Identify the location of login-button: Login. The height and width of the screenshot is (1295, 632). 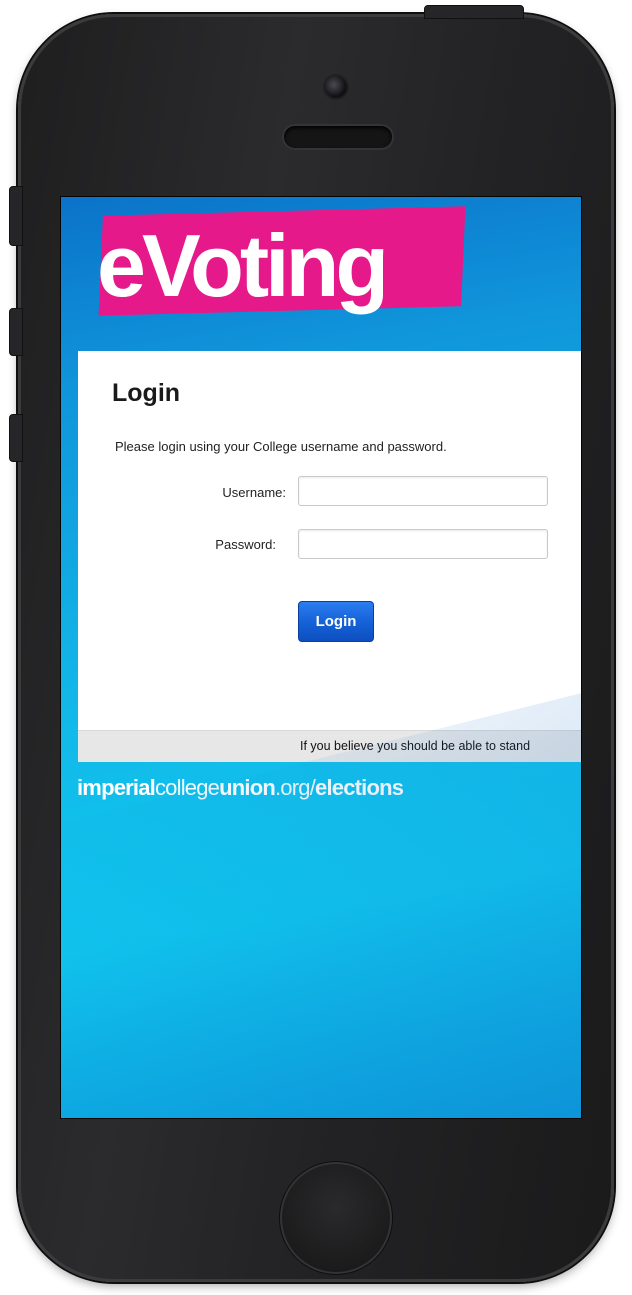
(336, 621).